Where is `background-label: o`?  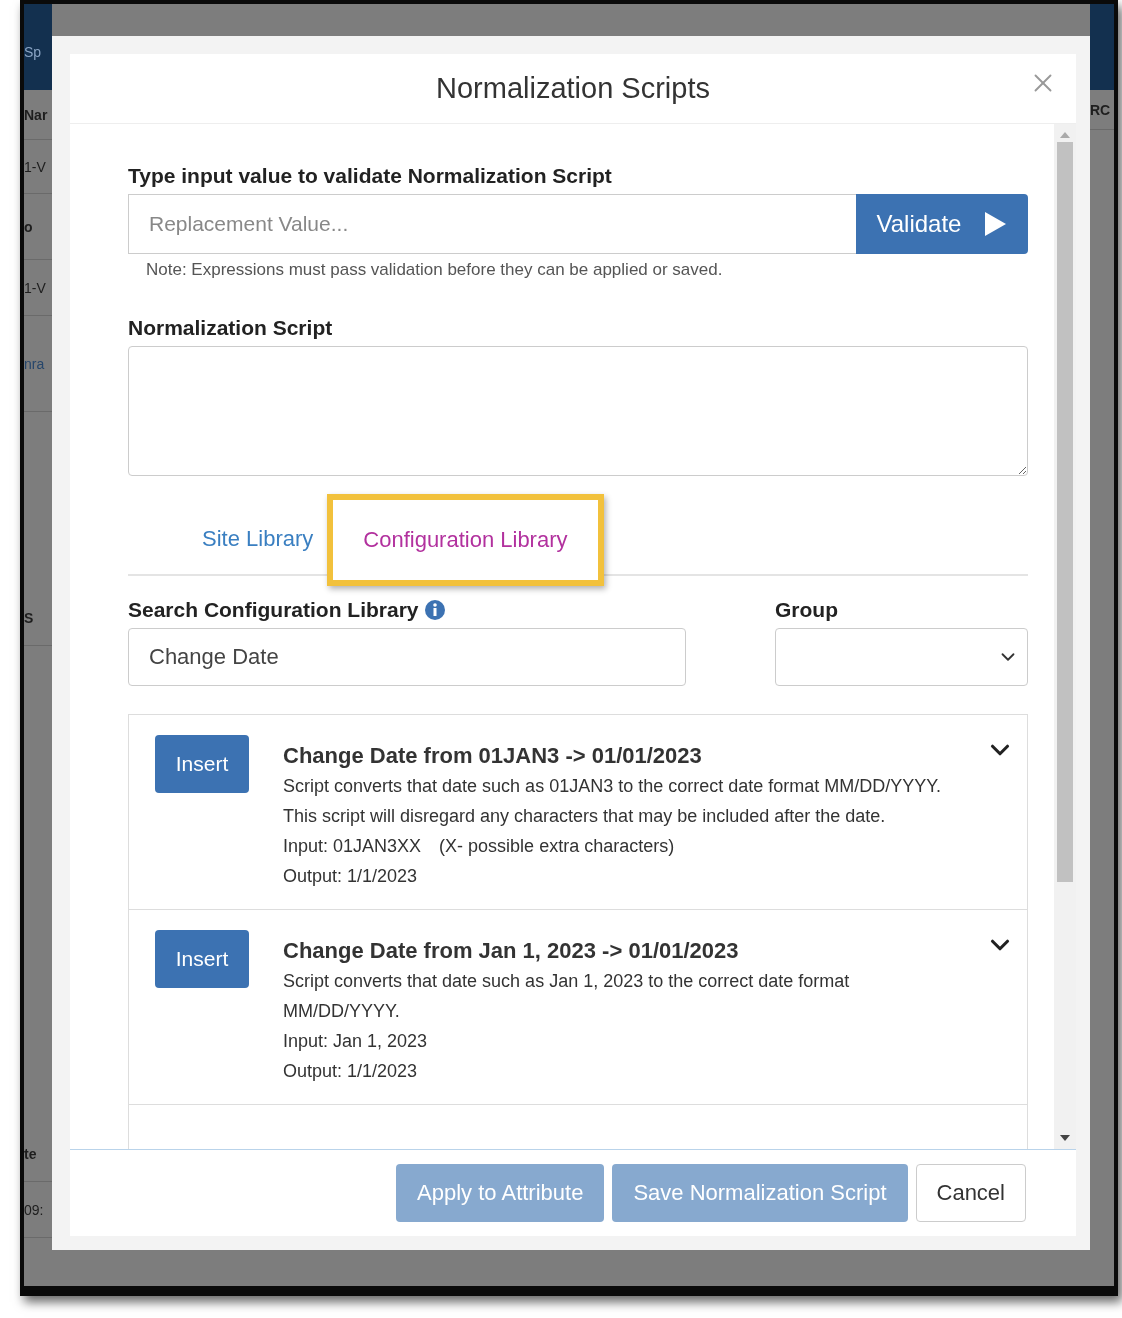 background-label: o is located at coordinates (28, 226).